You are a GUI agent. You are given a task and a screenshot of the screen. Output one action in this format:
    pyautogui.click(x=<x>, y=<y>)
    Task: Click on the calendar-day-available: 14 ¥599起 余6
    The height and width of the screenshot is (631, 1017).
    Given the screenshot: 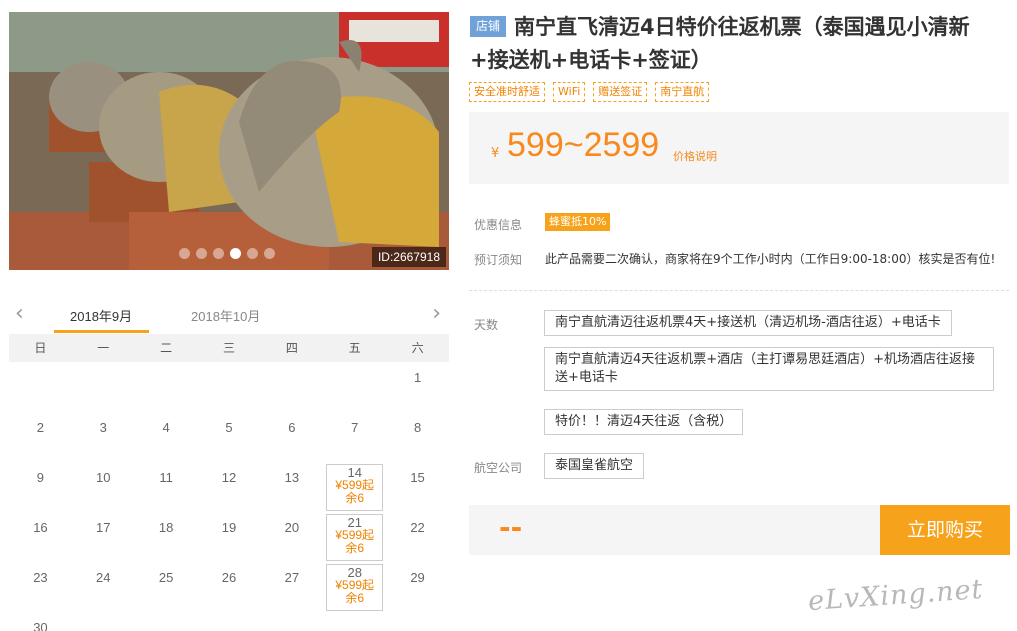 What is the action you would take?
    pyautogui.click(x=354, y=487)
    